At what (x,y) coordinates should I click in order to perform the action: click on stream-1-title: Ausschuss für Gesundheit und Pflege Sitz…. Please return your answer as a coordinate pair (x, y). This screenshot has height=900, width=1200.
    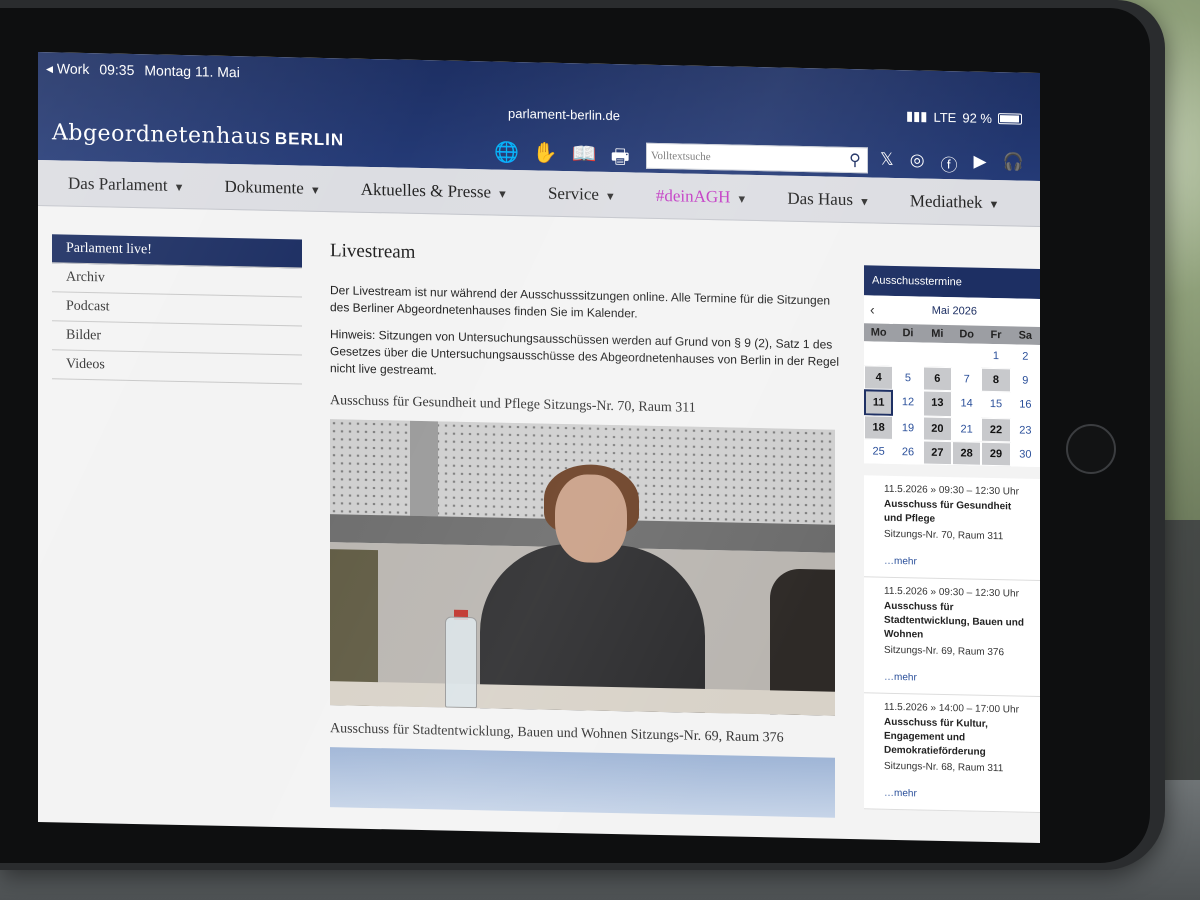
    Looking at the image, I should click on (513, 404).